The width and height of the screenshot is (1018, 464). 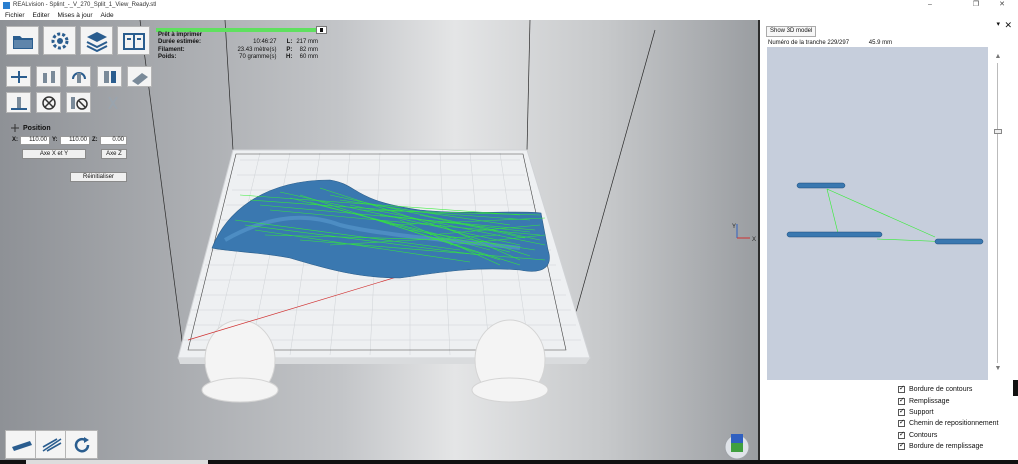 I want to click on rotate-icon, so click(x=78, y=77).